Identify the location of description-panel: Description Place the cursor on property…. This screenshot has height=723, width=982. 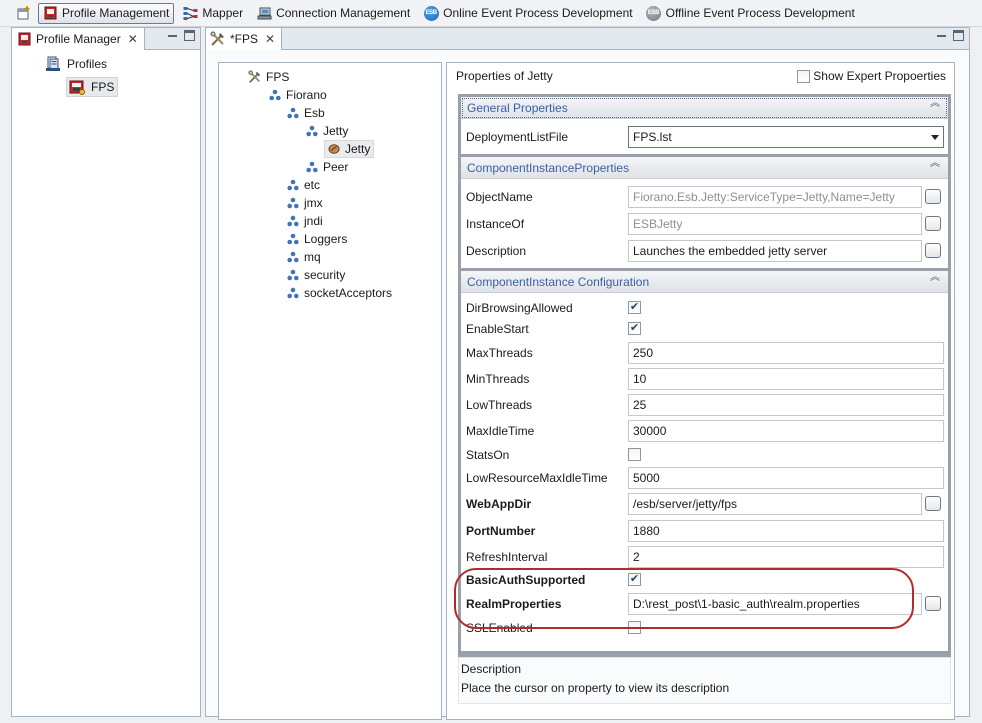
(704, 680).